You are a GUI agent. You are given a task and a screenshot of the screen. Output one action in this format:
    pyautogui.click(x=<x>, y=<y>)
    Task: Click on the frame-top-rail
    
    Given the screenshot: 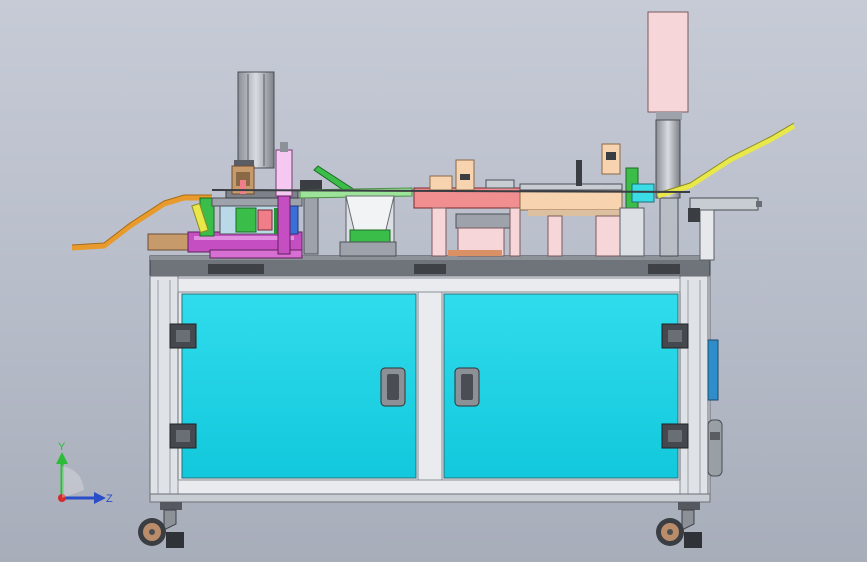 What is the action you would take?
    pyautogui.click(x=429, y=285)
    